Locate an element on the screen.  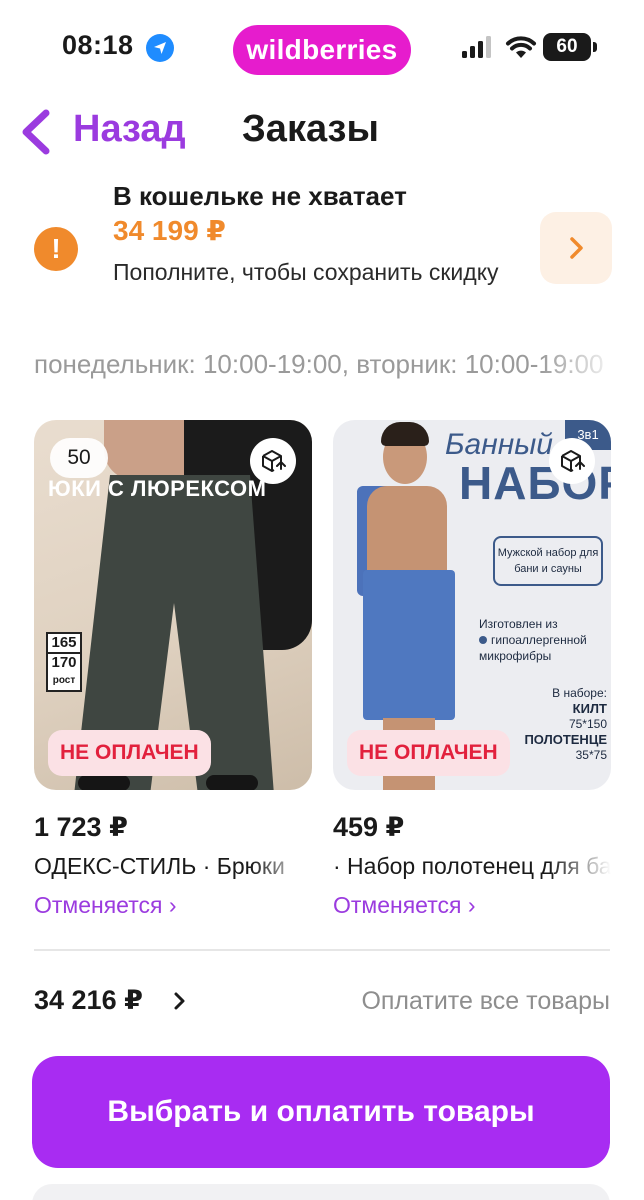
wallet-topup-button is located at coordinates (576, 248).